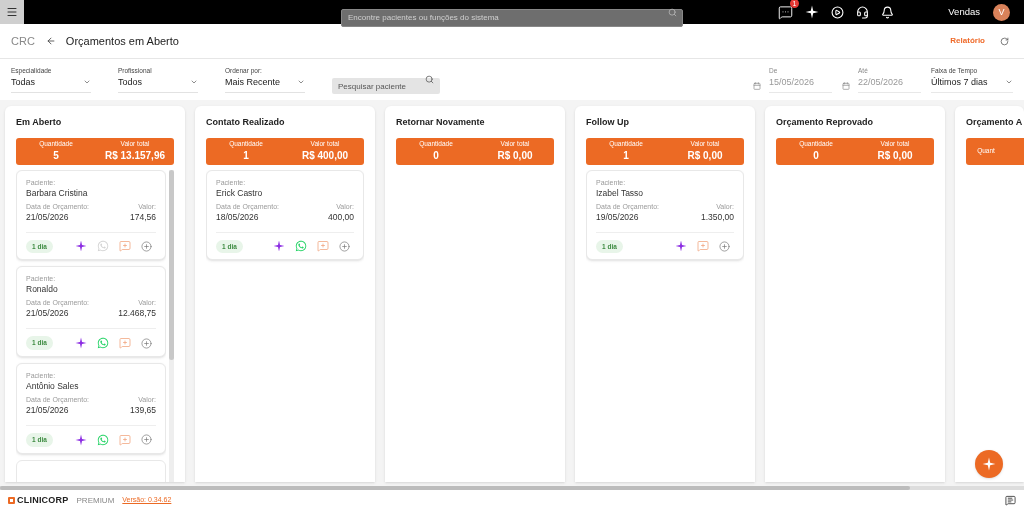 The width and height of the screenshot is (1024, 511). I want to click on column-title: Orçamento A, so click(995, 122).